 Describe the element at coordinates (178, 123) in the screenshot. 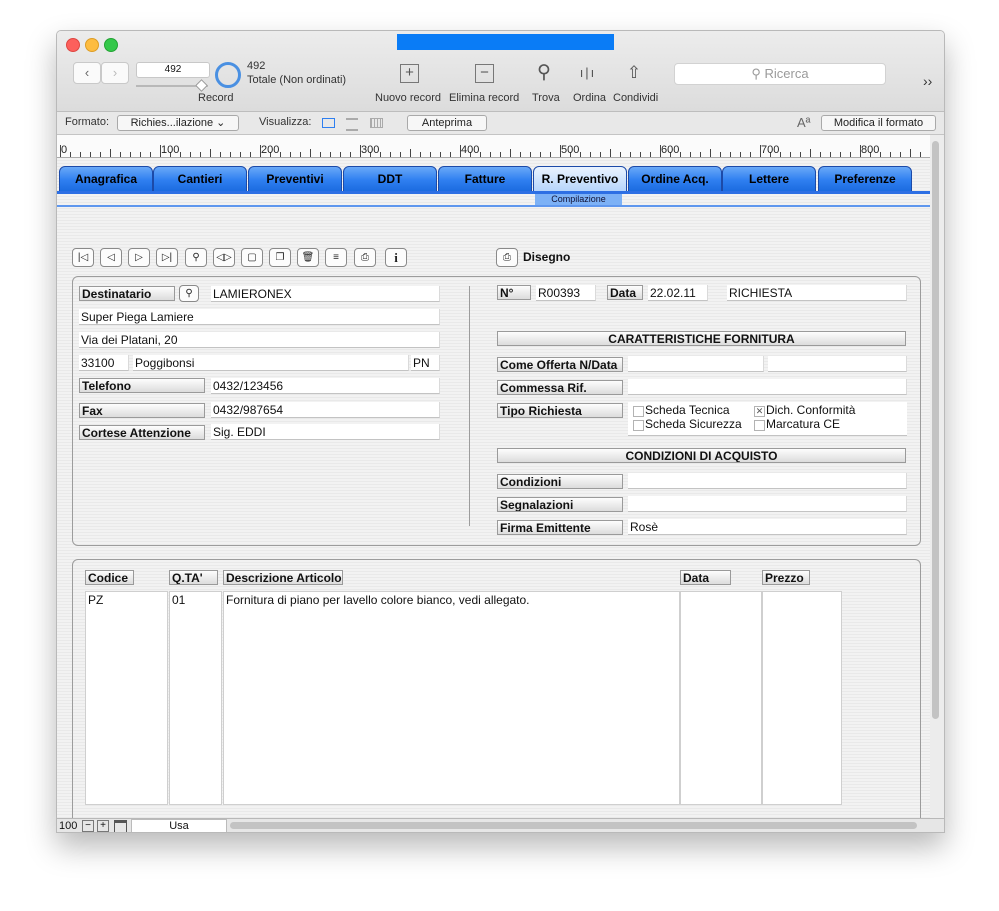

I see `format-select: Richies...ilazione ⌄` at that location.